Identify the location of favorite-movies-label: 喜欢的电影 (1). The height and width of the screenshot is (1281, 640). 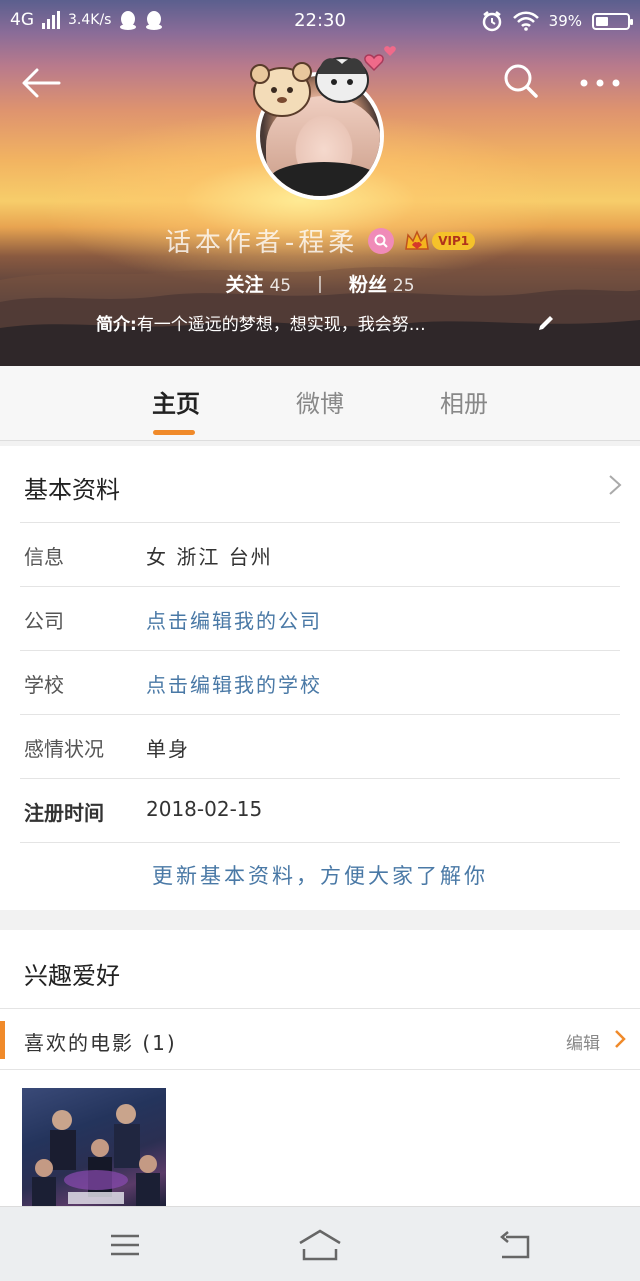
(100, 1043).